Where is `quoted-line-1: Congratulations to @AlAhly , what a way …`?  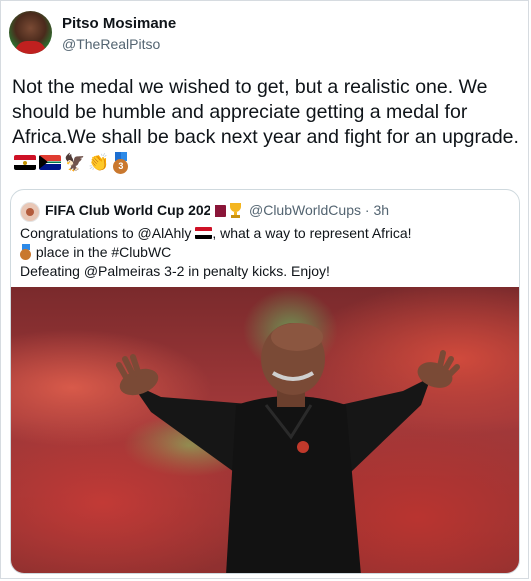
quoted-line-1: Congratulations to @AlAhly , what a way … is located at coordinates (216, 233).